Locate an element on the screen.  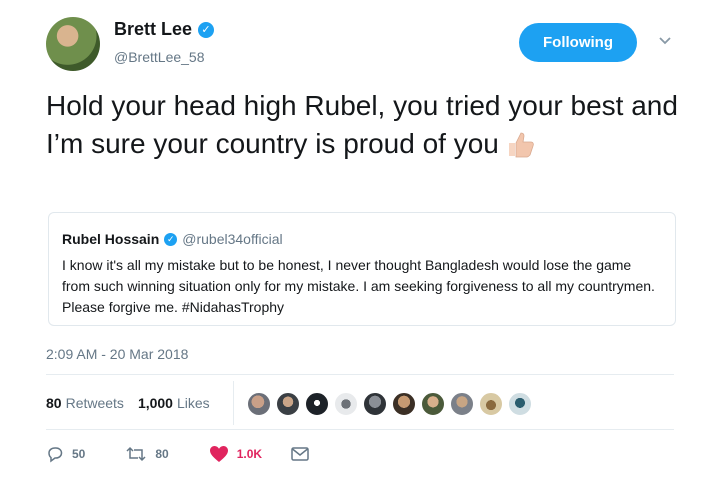
liker-avatars is located at coordinates (391, 404).